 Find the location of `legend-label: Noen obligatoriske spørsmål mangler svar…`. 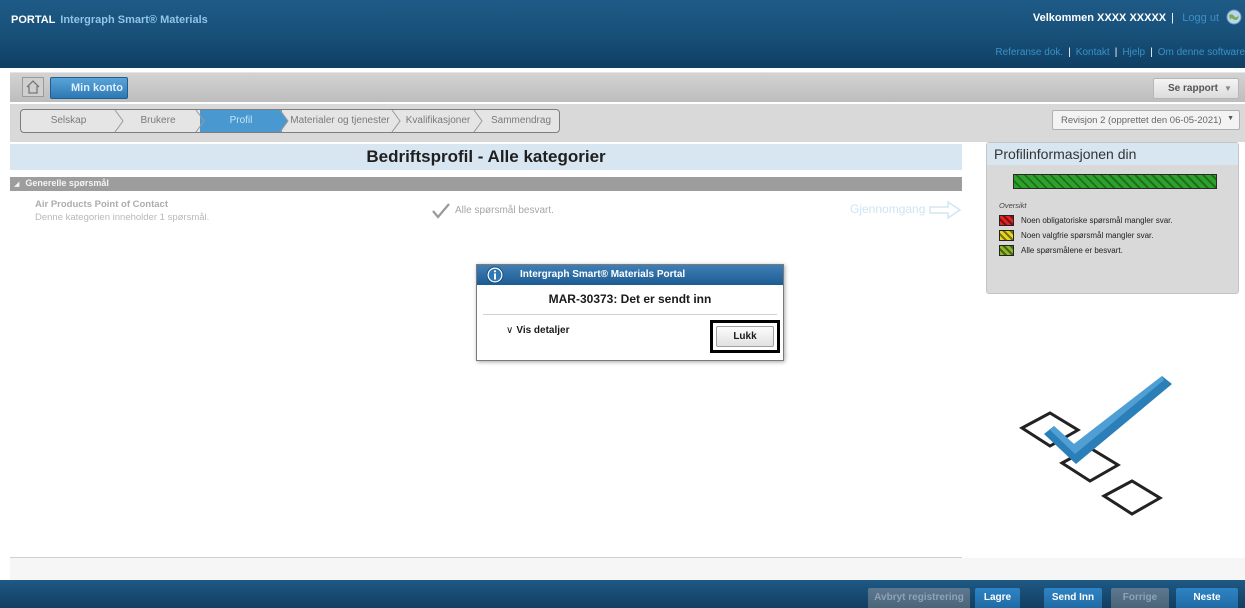

legend-label: Noen obligatoriske spørsmål mangler svar… is located at coordinates (1097, 220).